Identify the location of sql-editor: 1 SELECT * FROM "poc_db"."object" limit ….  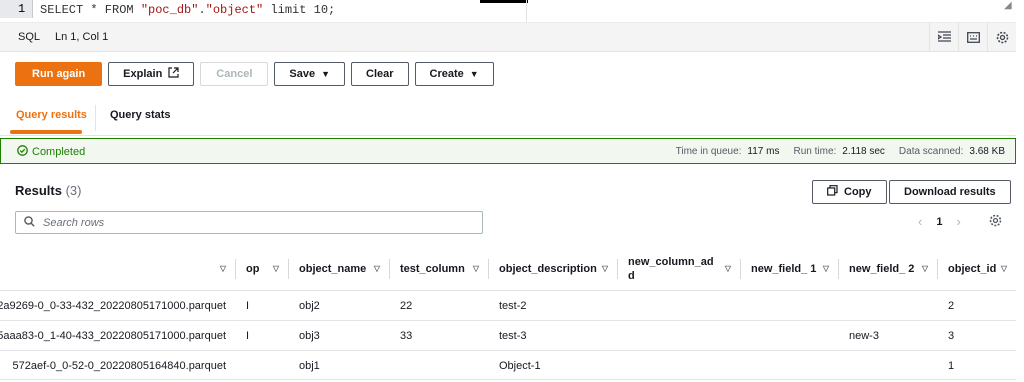
(508, 11).